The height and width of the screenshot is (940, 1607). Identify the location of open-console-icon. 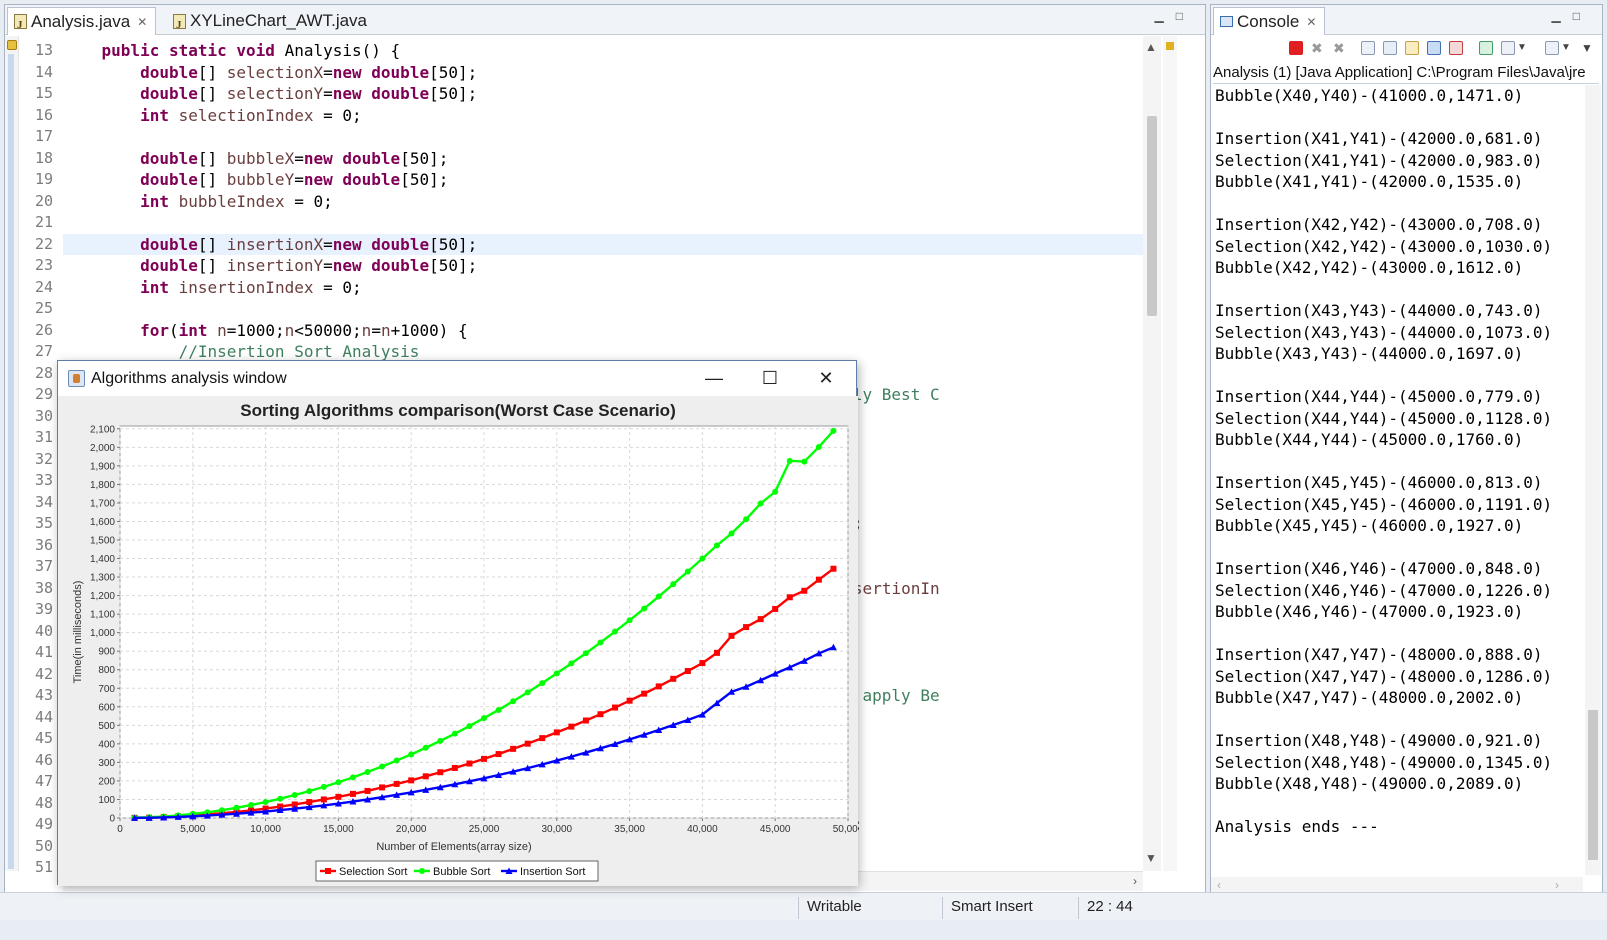
(1552, 48).